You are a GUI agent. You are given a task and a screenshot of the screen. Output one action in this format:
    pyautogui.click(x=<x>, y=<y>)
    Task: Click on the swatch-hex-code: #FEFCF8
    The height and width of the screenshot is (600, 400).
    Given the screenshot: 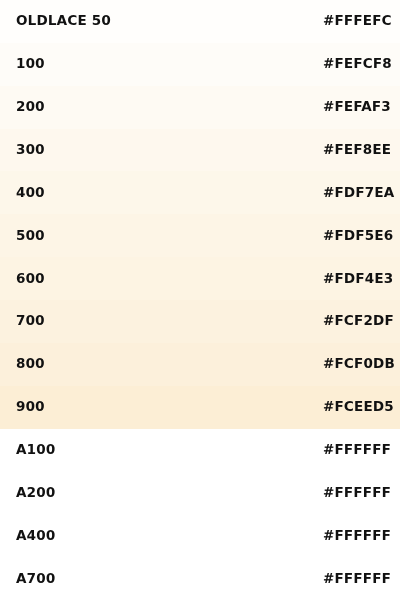 What is the action you would take?
    pyautogui.click(x=357, y=64)
    